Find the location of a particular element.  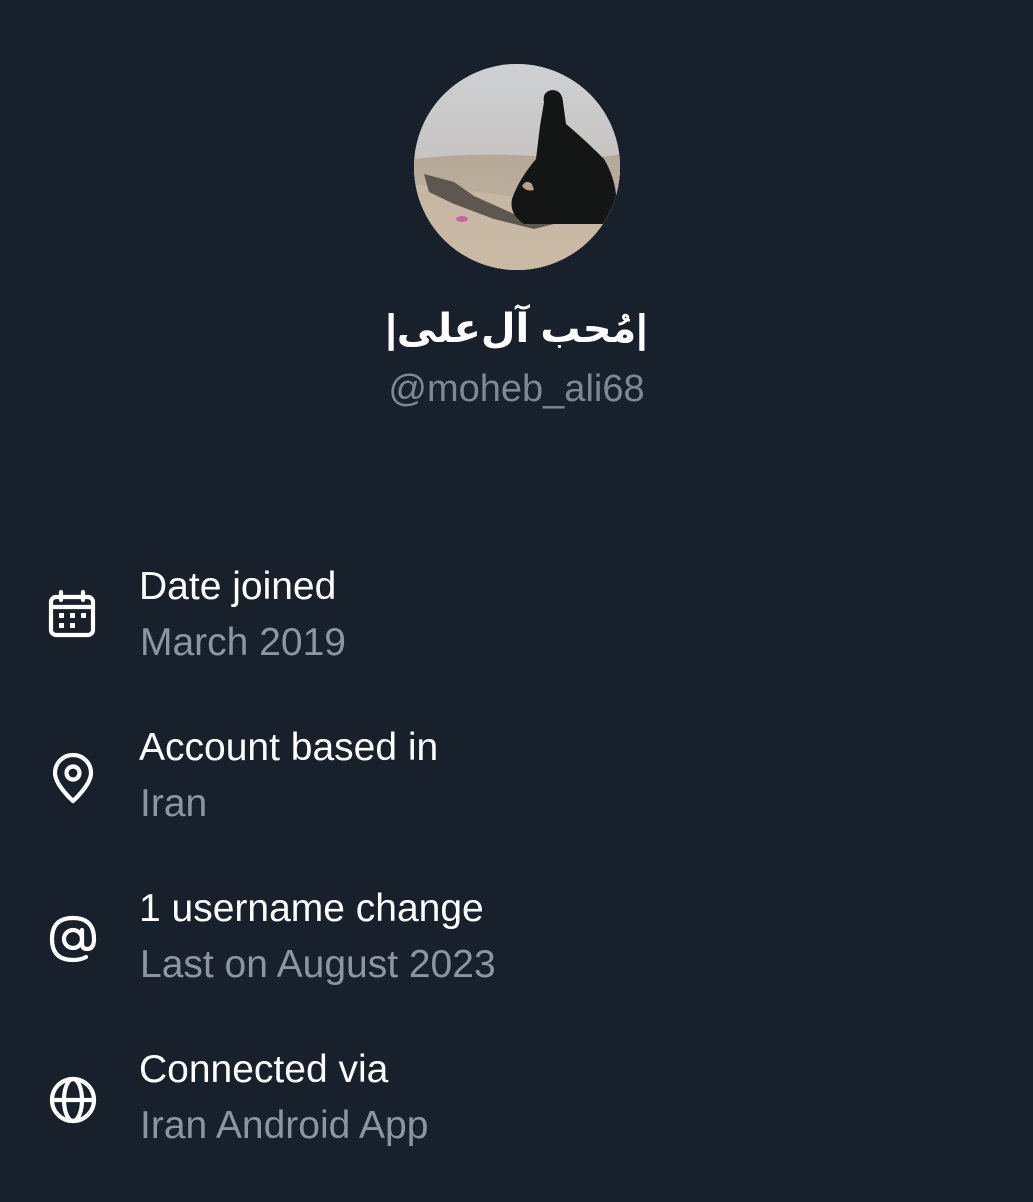

info-title: Date joined is located at coordinates (238, 586).